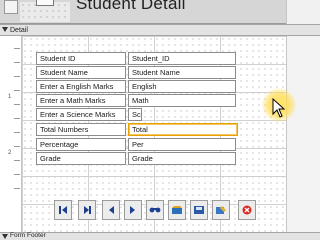 This screenshot has width=320, height=240. I want to click on mouse-pointer-icon, so click(279, 108).